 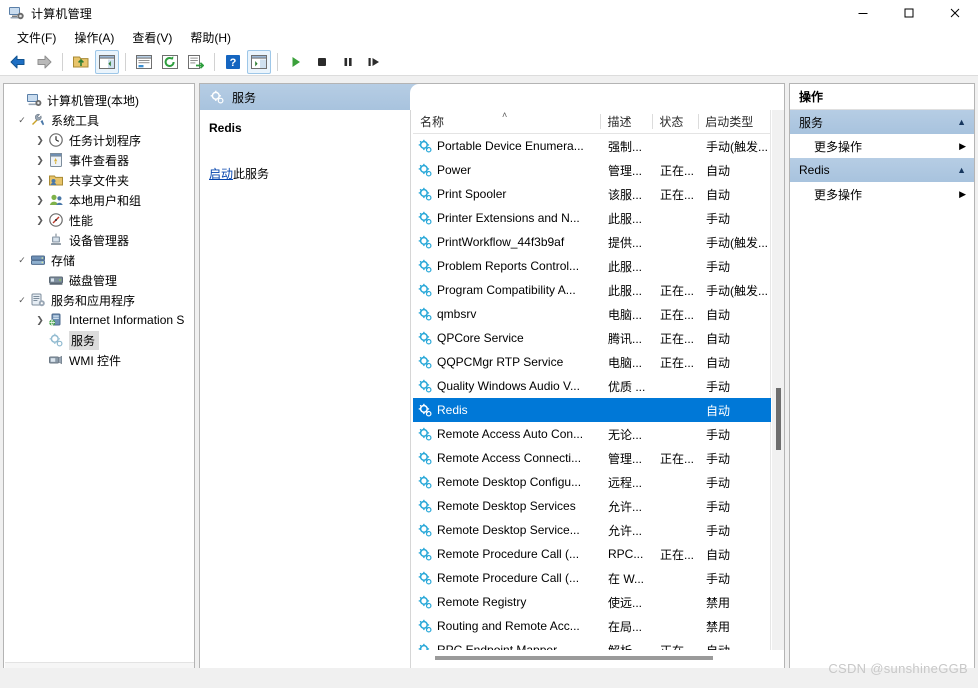 What do you see at coordinates (56, 240) in the screenshot?
I see `device-manager-icon` at bounding box center [56, 240].